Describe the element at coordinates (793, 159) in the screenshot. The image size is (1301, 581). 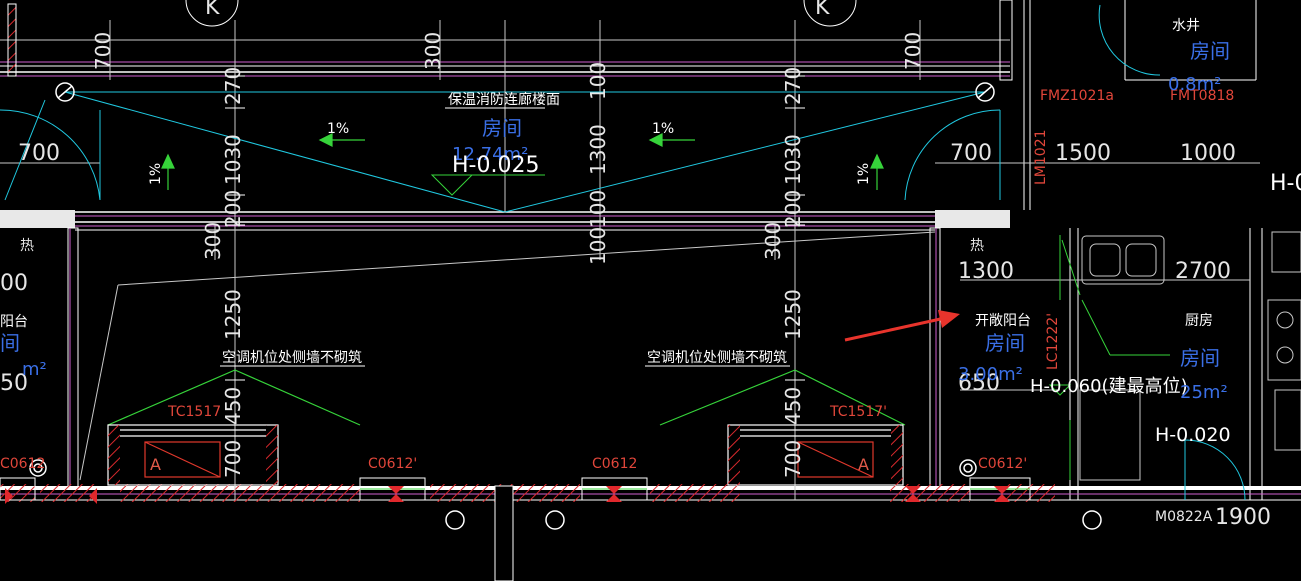
I see `dim-1030-right: 1030` at that location.